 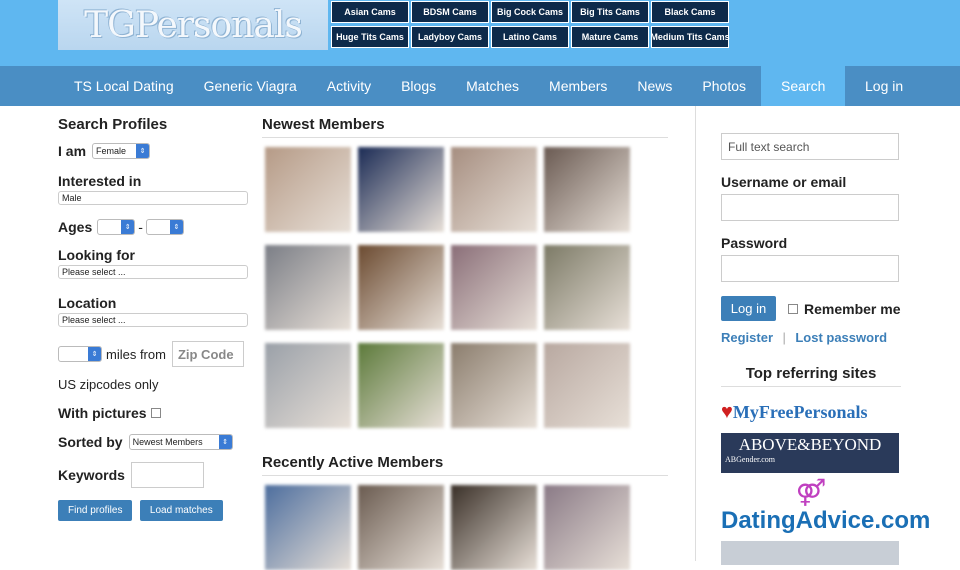 What do you see at coordinates (418, 86) in the screenshot?
I see `nav-item-blogs: Blogs` at bounding box center [418, 86].